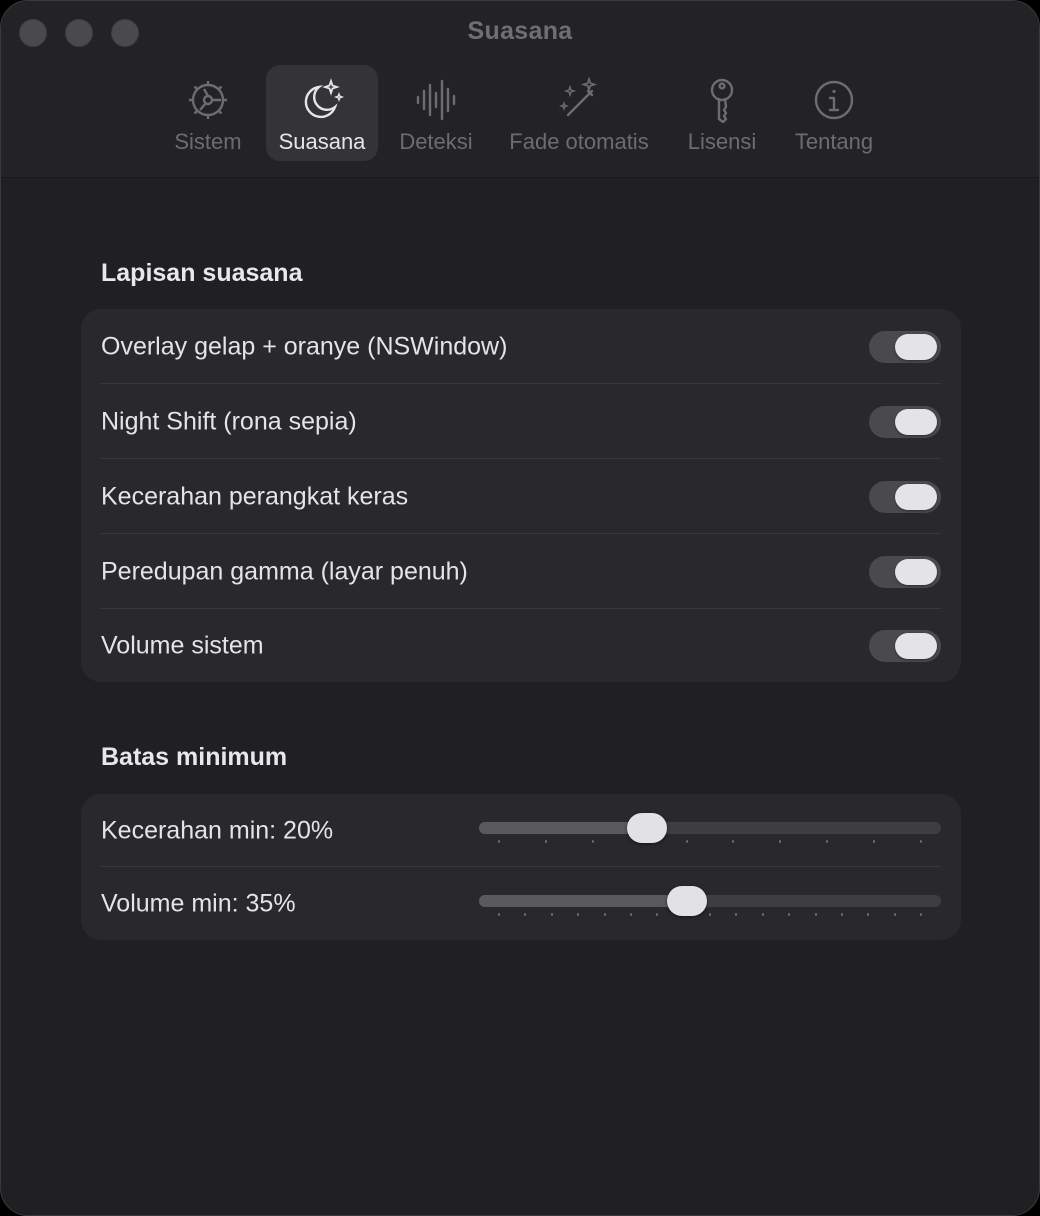 The width and height of the screenshot is (1040, 1216). What do you see at coordinates (436, 141) in the screenshot?
I see `tab-label: Deteksi` at bounding box center [436, 141].